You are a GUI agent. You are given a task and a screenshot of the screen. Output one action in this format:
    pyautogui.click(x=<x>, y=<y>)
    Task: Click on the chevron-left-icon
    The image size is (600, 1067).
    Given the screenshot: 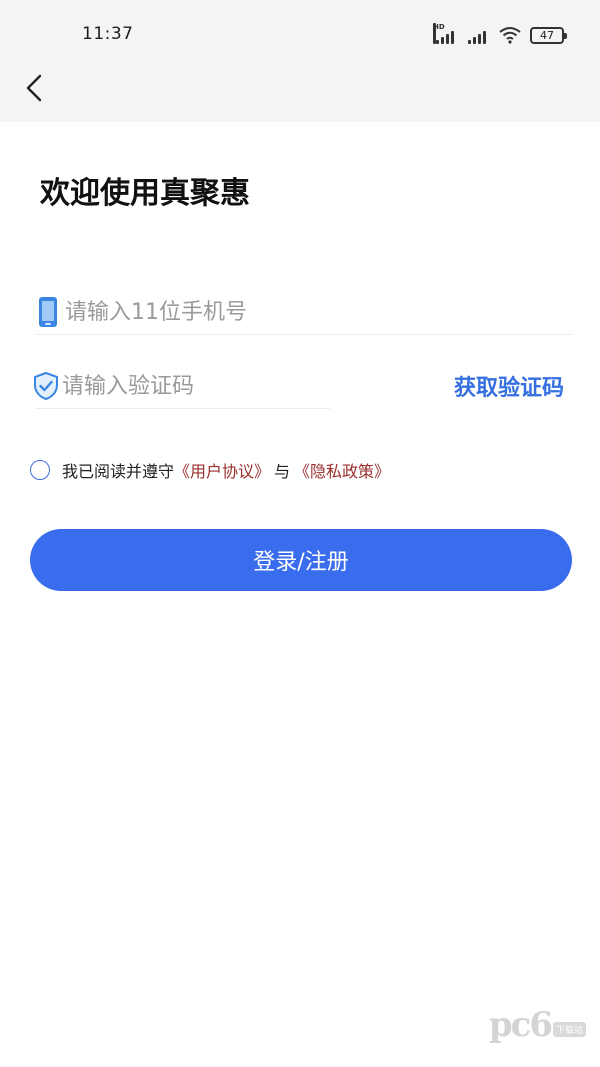 What is the action you would take?
    pyautogui.click(x=34, y=88)
    